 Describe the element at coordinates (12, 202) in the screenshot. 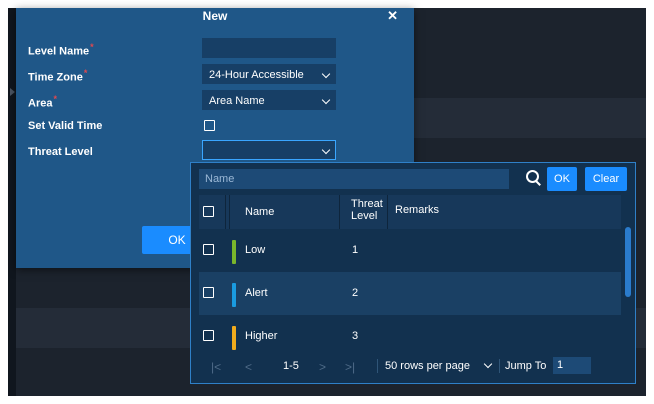

I see `left-gutter` at that location.